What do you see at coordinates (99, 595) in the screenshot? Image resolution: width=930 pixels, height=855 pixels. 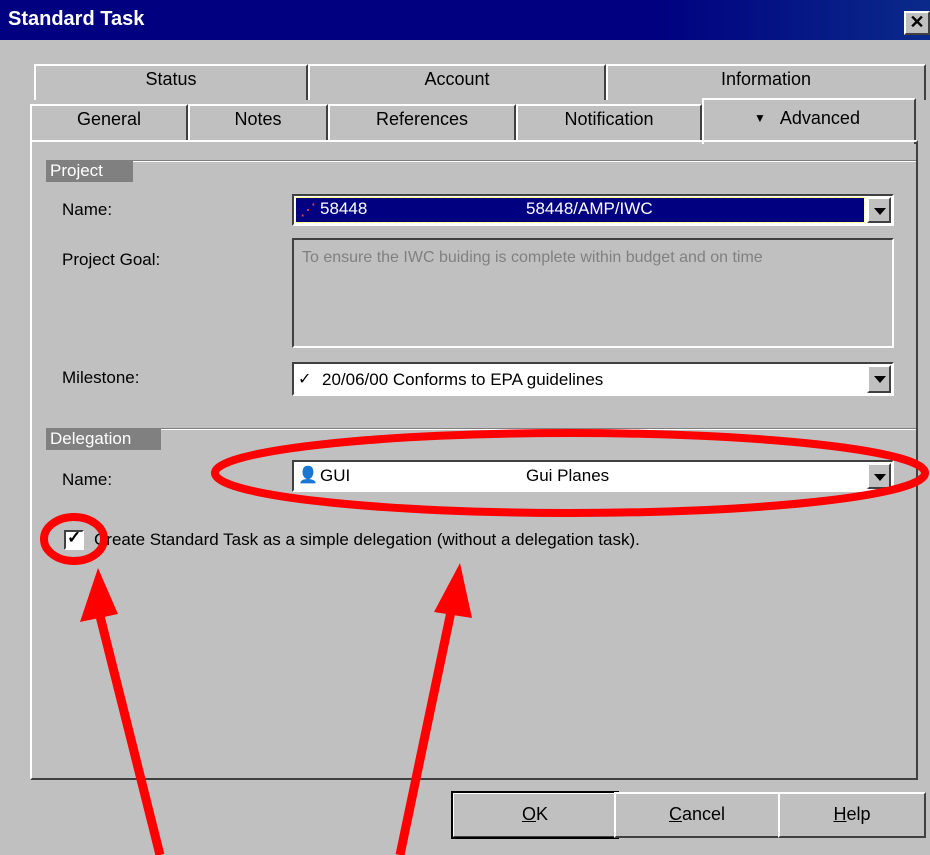 I see `annotation-arrow-checkbox-head` at bounding box center [99, 595].